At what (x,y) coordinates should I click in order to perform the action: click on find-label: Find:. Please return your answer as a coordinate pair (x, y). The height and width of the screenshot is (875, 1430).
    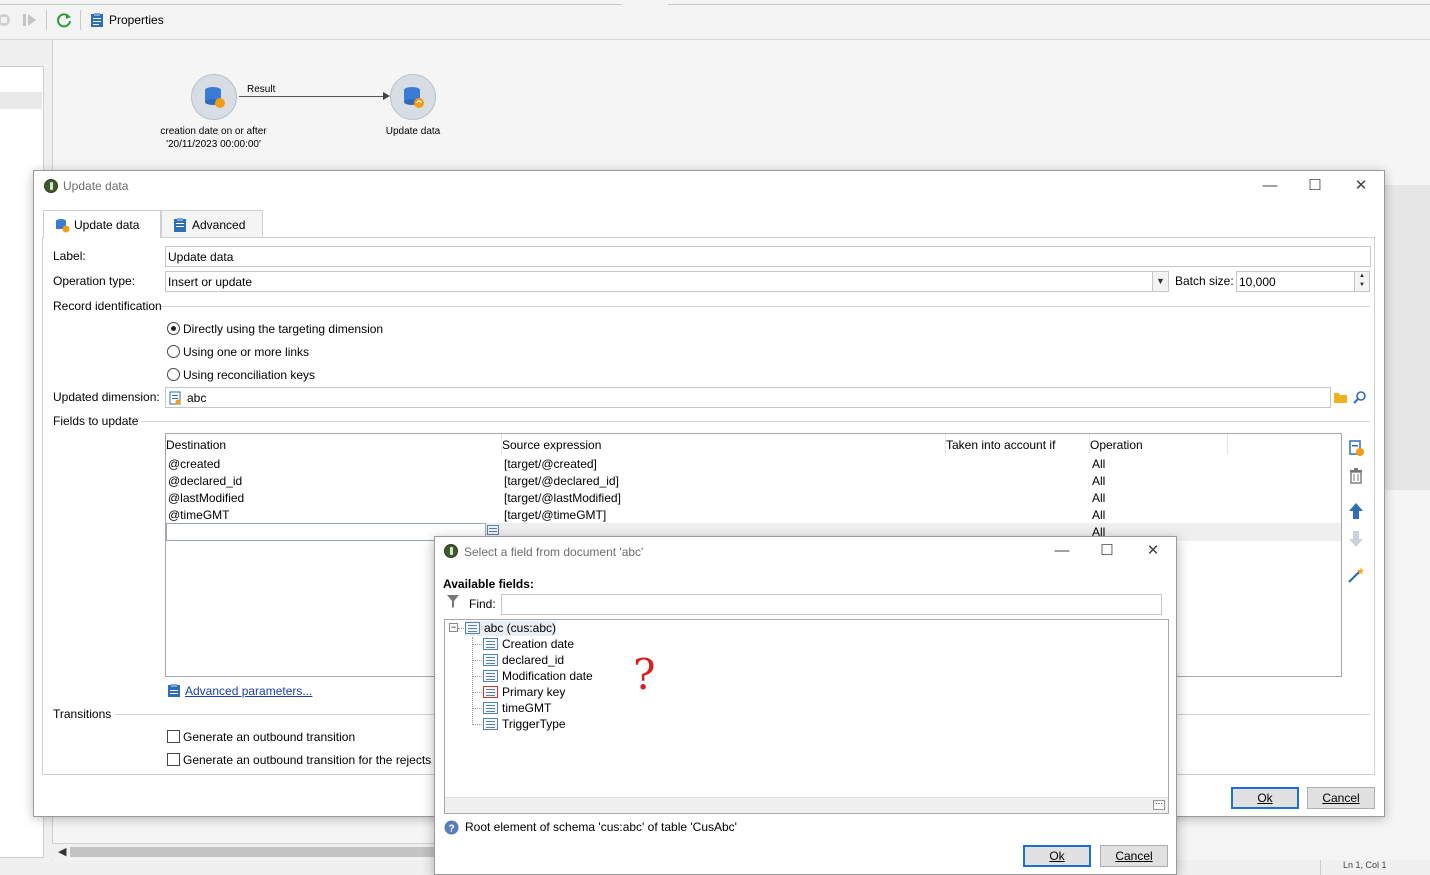
    Looking at the image, I should click on (482, 604).